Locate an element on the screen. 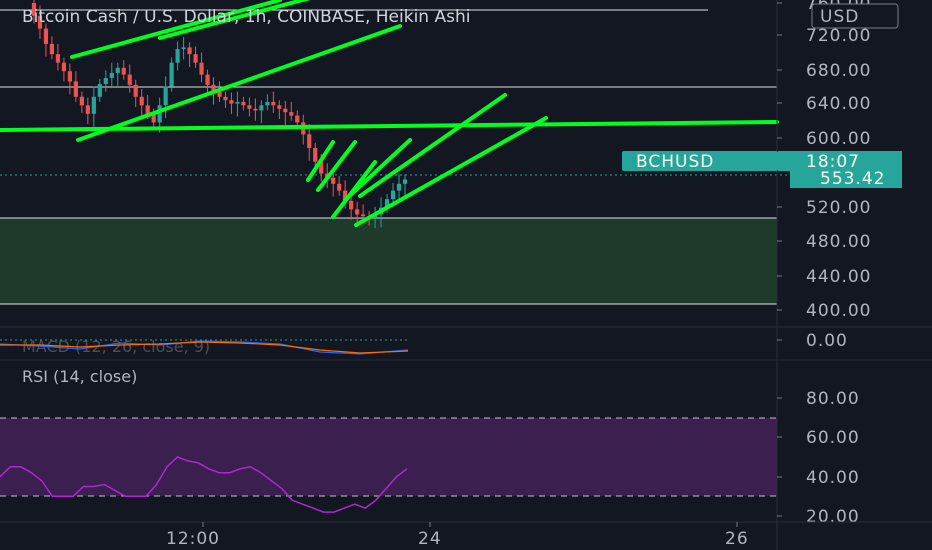 This screenshot has height=550, width=932. time-label-24: 24 is located at coordinates (430, 539).